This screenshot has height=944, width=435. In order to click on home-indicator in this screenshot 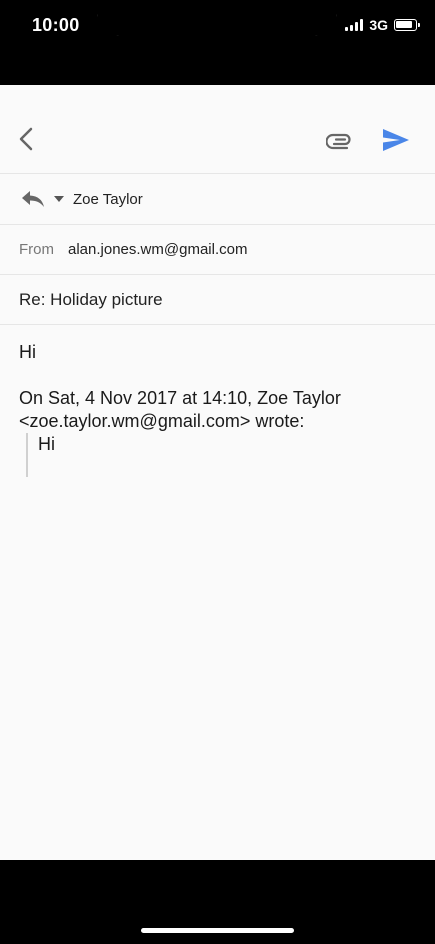, I will do `click(217, 930)`.